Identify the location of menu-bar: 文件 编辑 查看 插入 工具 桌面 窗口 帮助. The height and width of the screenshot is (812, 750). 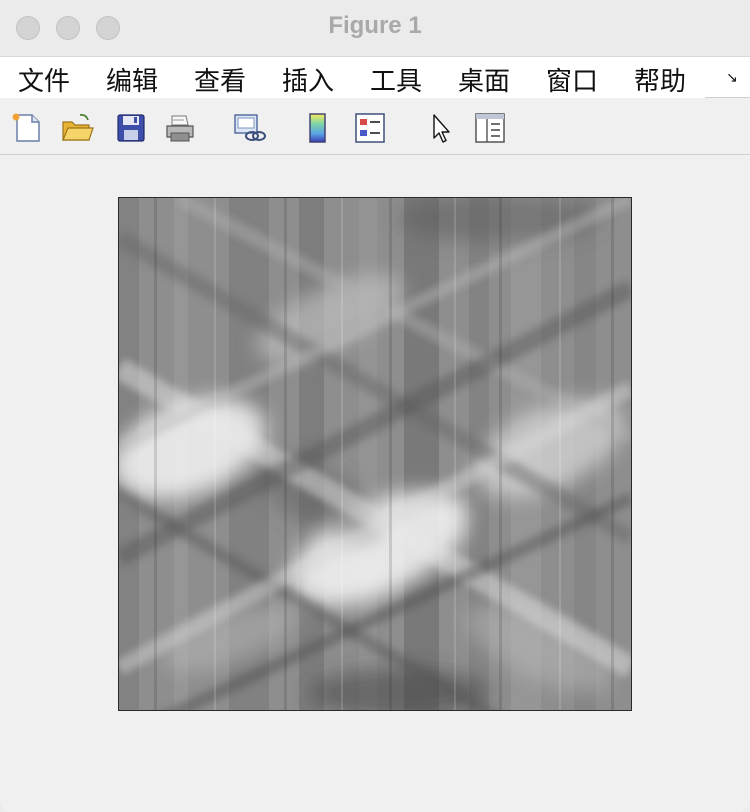
(375, 77).